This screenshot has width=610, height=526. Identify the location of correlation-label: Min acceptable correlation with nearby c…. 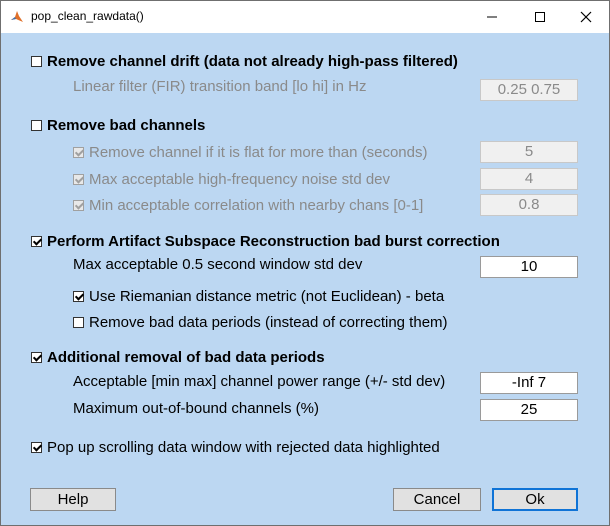
(256, 205).